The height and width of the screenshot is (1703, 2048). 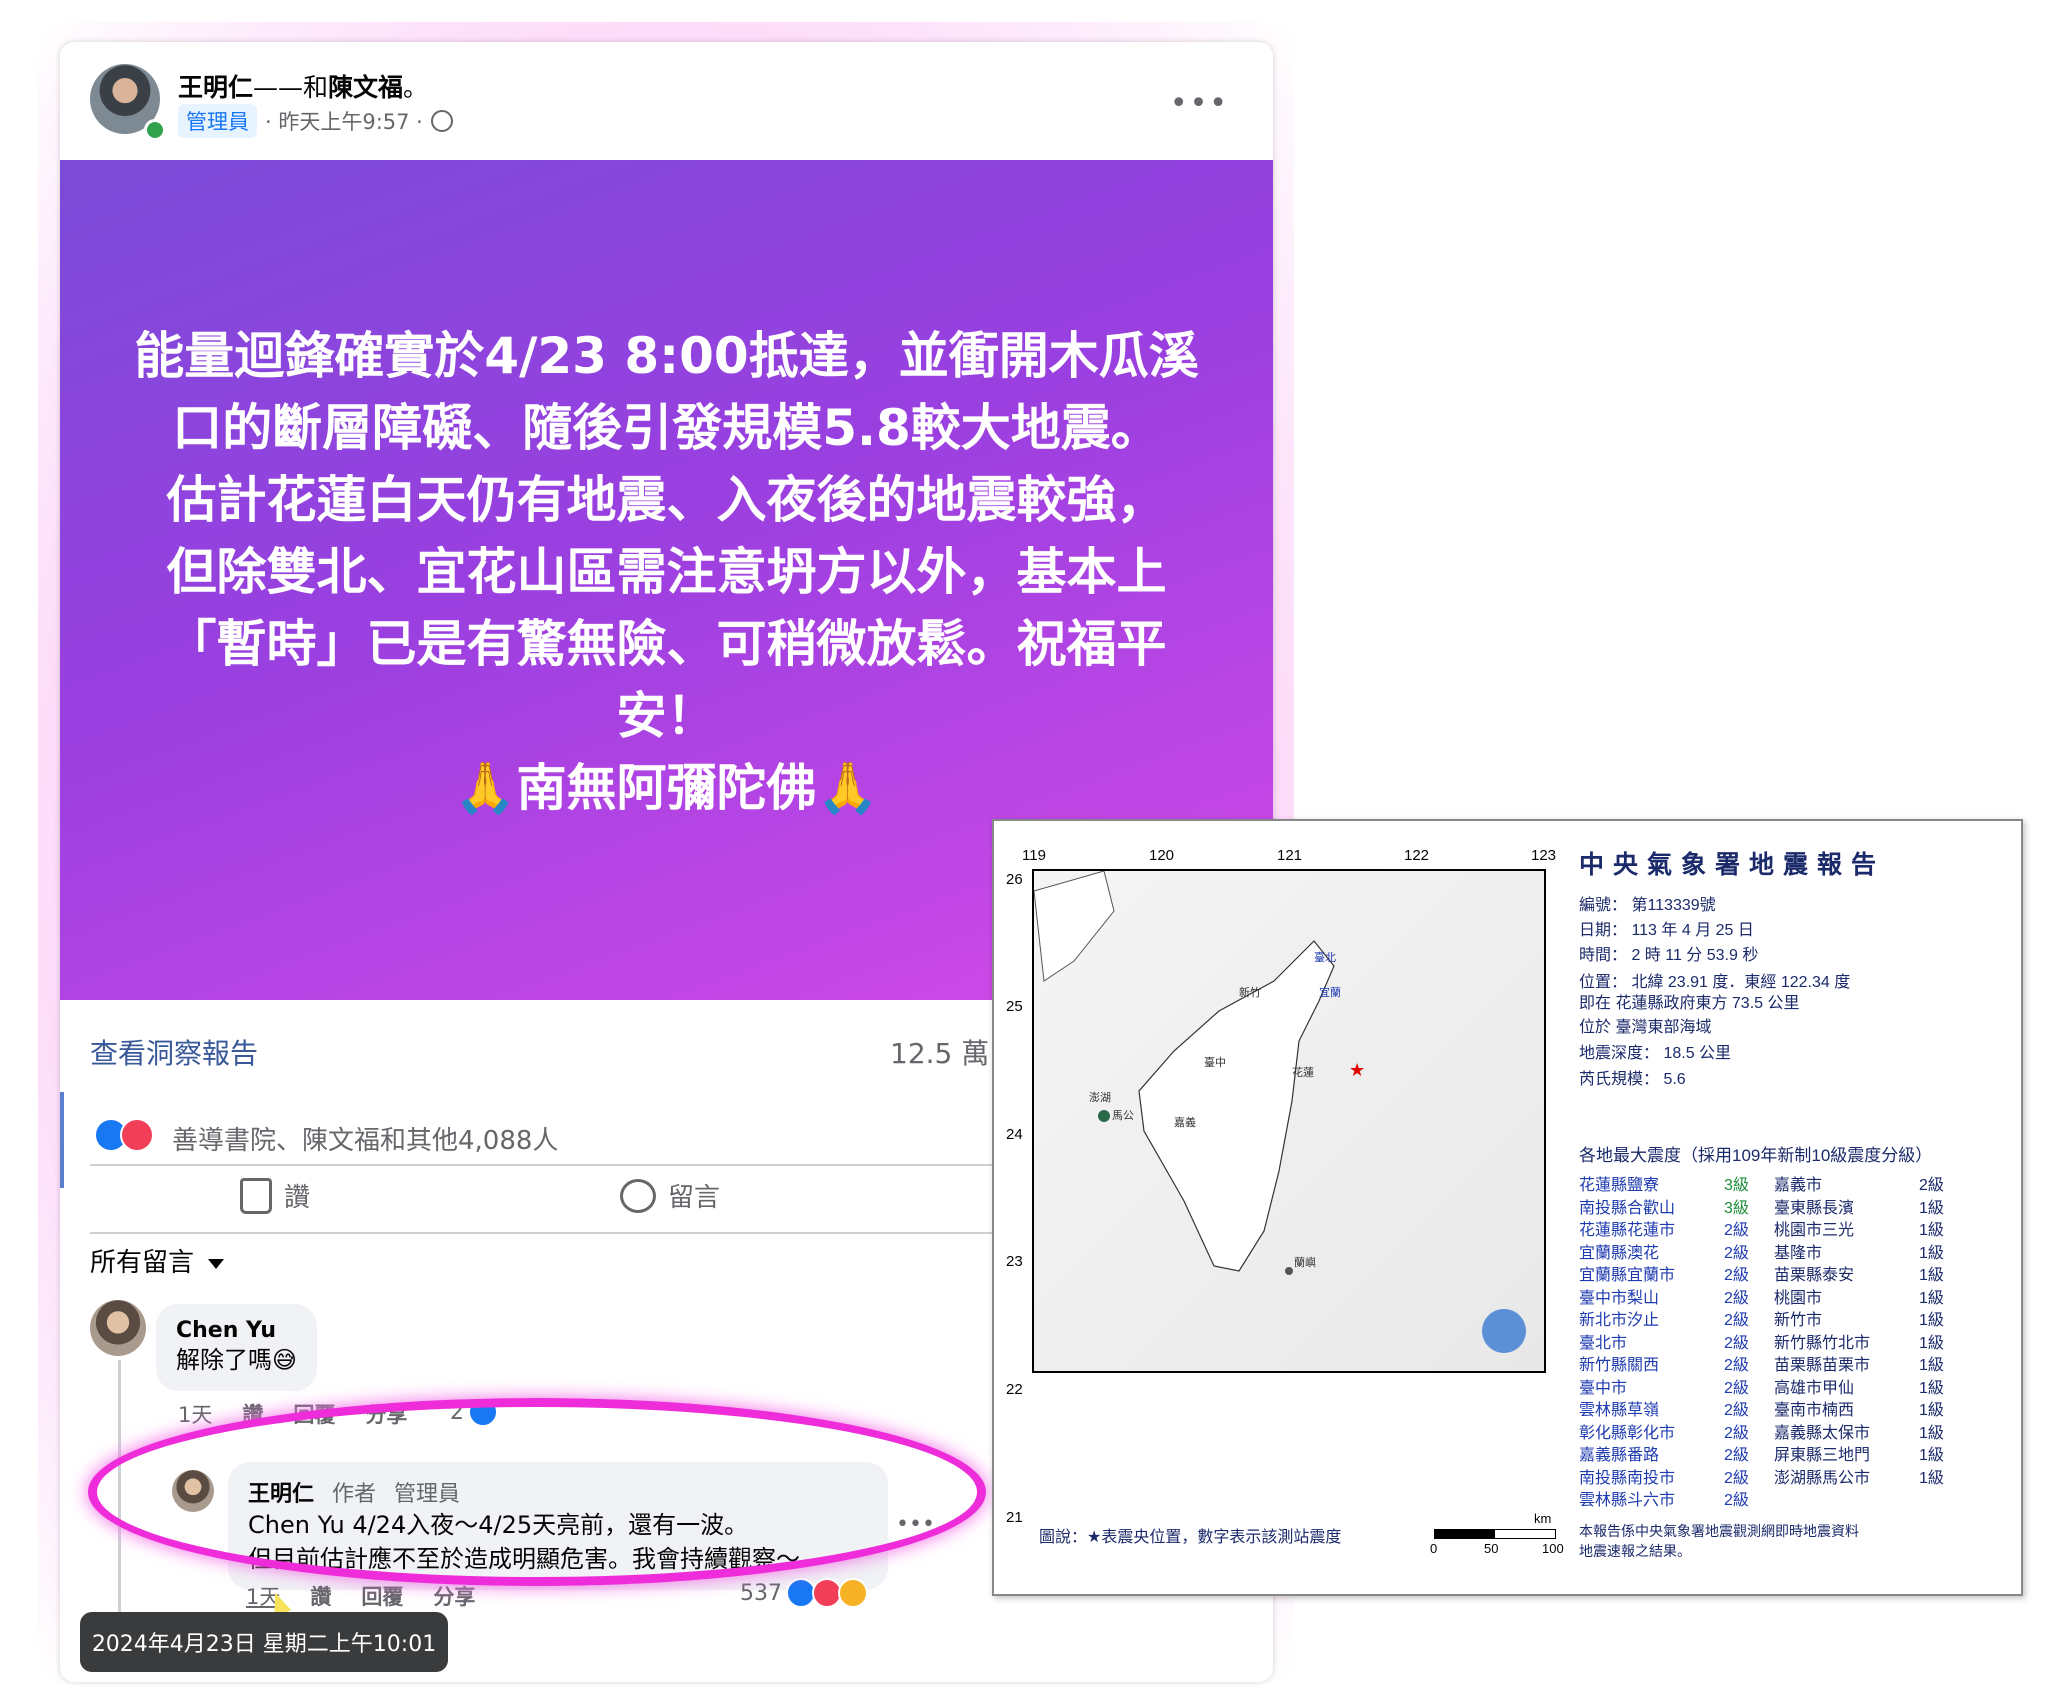 I want to click on report-footer: 本報告係中央氣象署地震觀測網即時地震資料 地震速報之結果。, so click(x=1719, y=1541).